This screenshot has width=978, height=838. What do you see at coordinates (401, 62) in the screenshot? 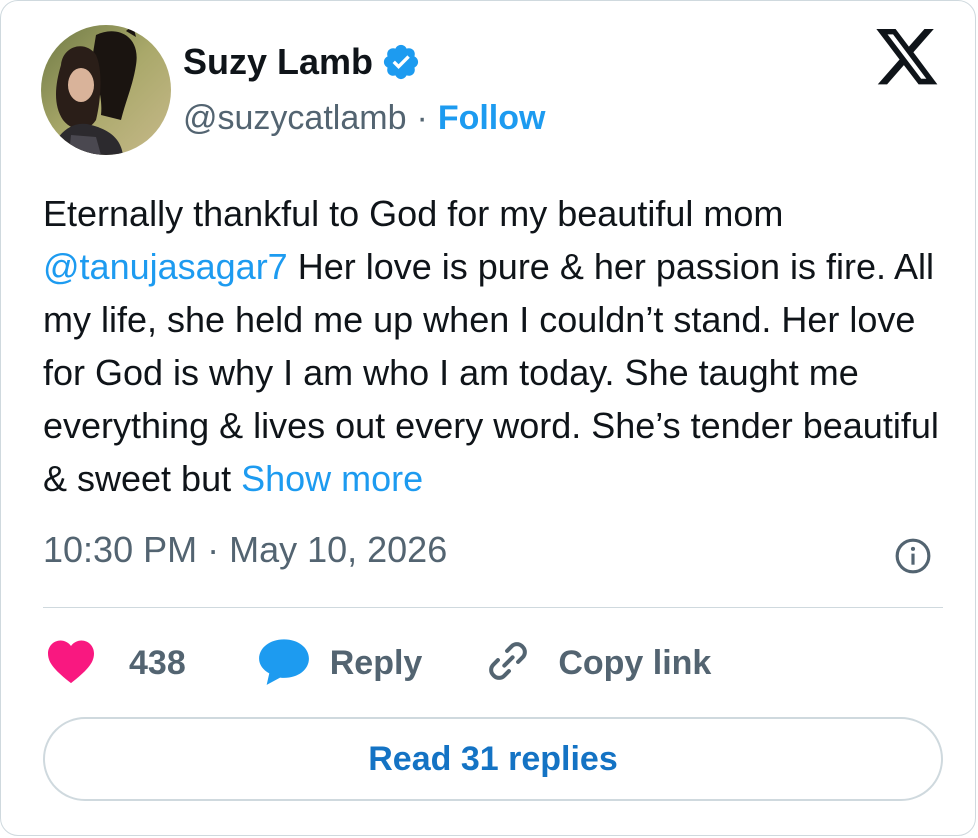
I see `verified-badge-icon` at bounding box center [401, 62].